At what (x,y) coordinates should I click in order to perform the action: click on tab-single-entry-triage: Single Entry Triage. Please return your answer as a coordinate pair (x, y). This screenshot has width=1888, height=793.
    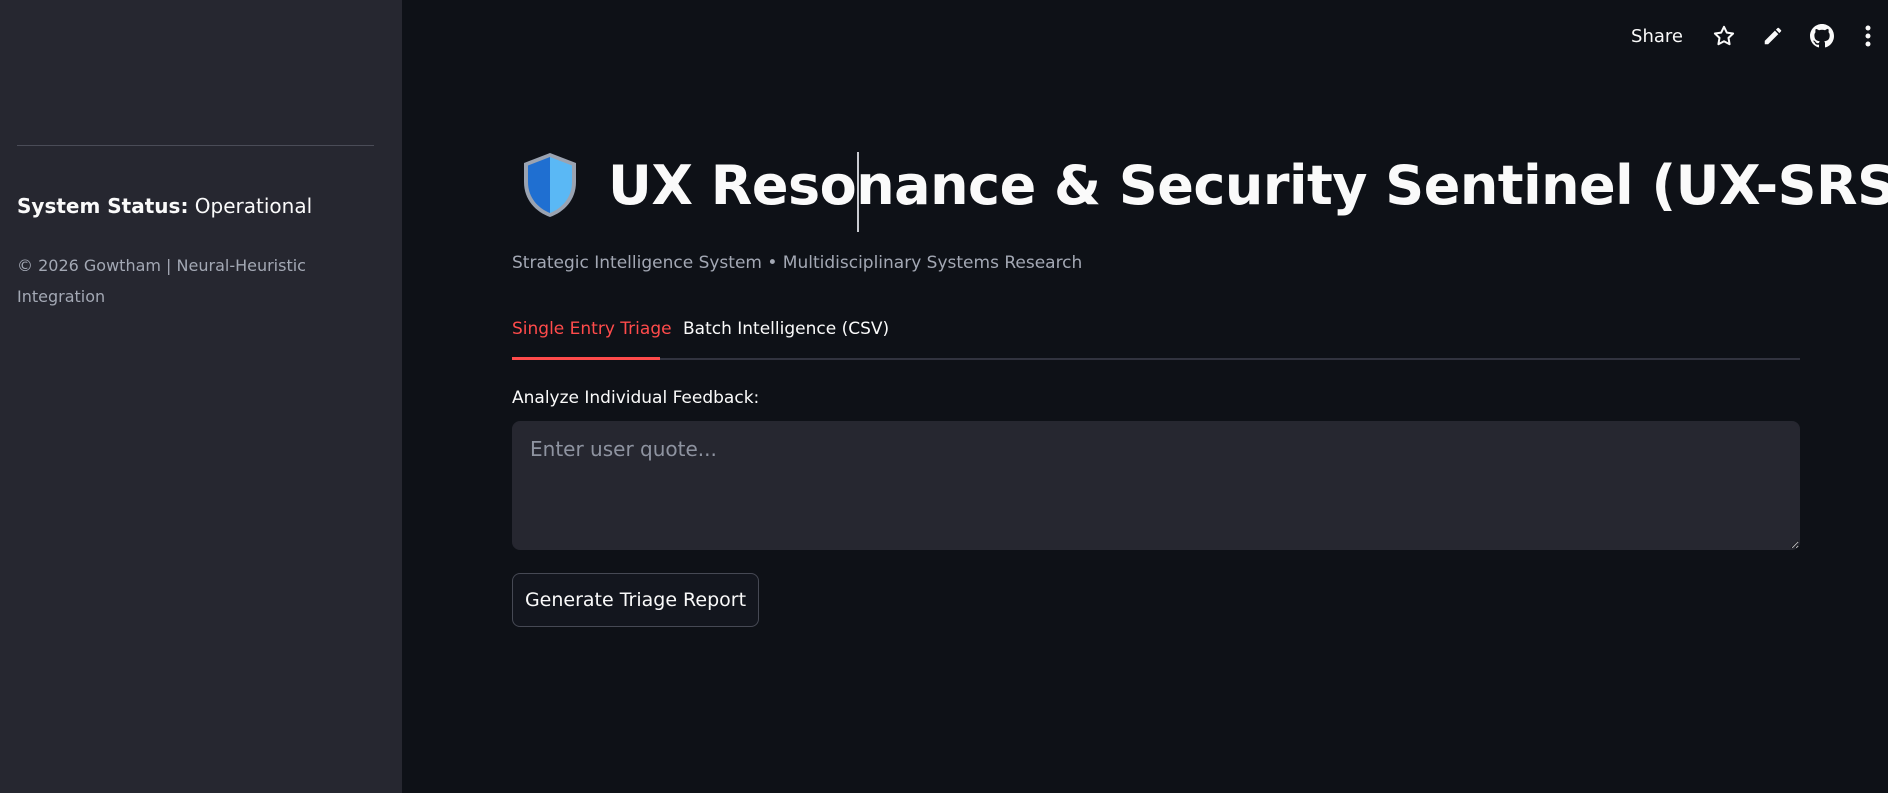
    Looking at the image, I should click on (592, 329).